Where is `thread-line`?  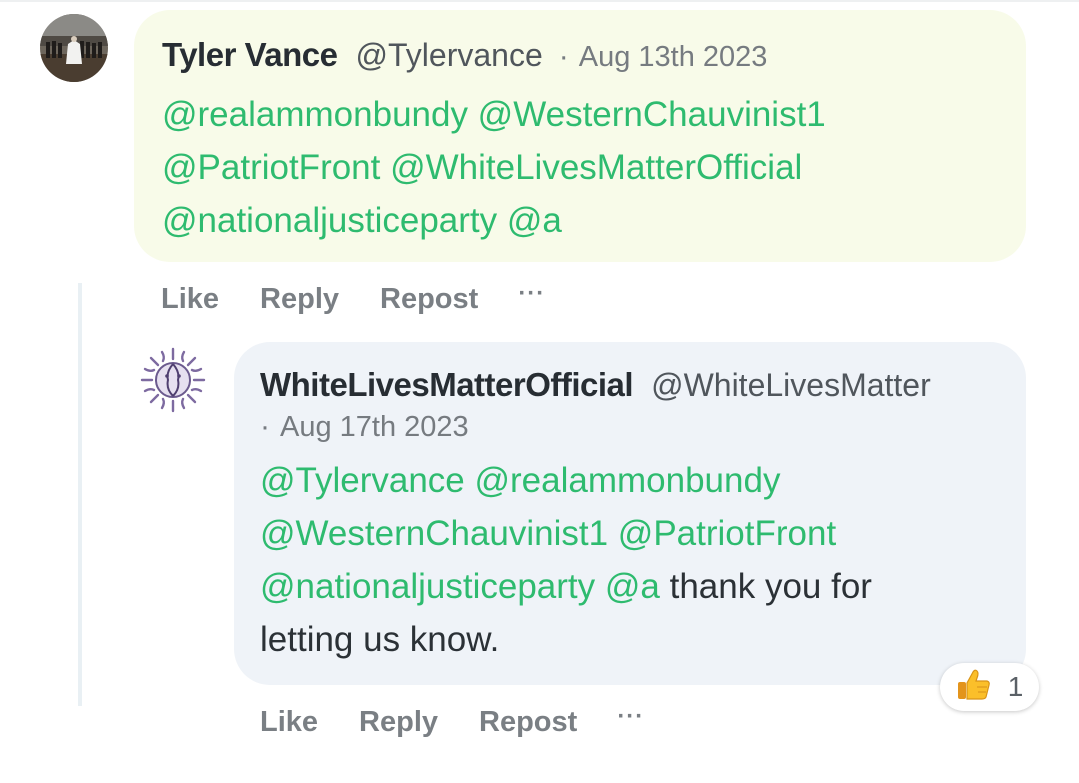
thread-line is located at coordinates (80, 494).